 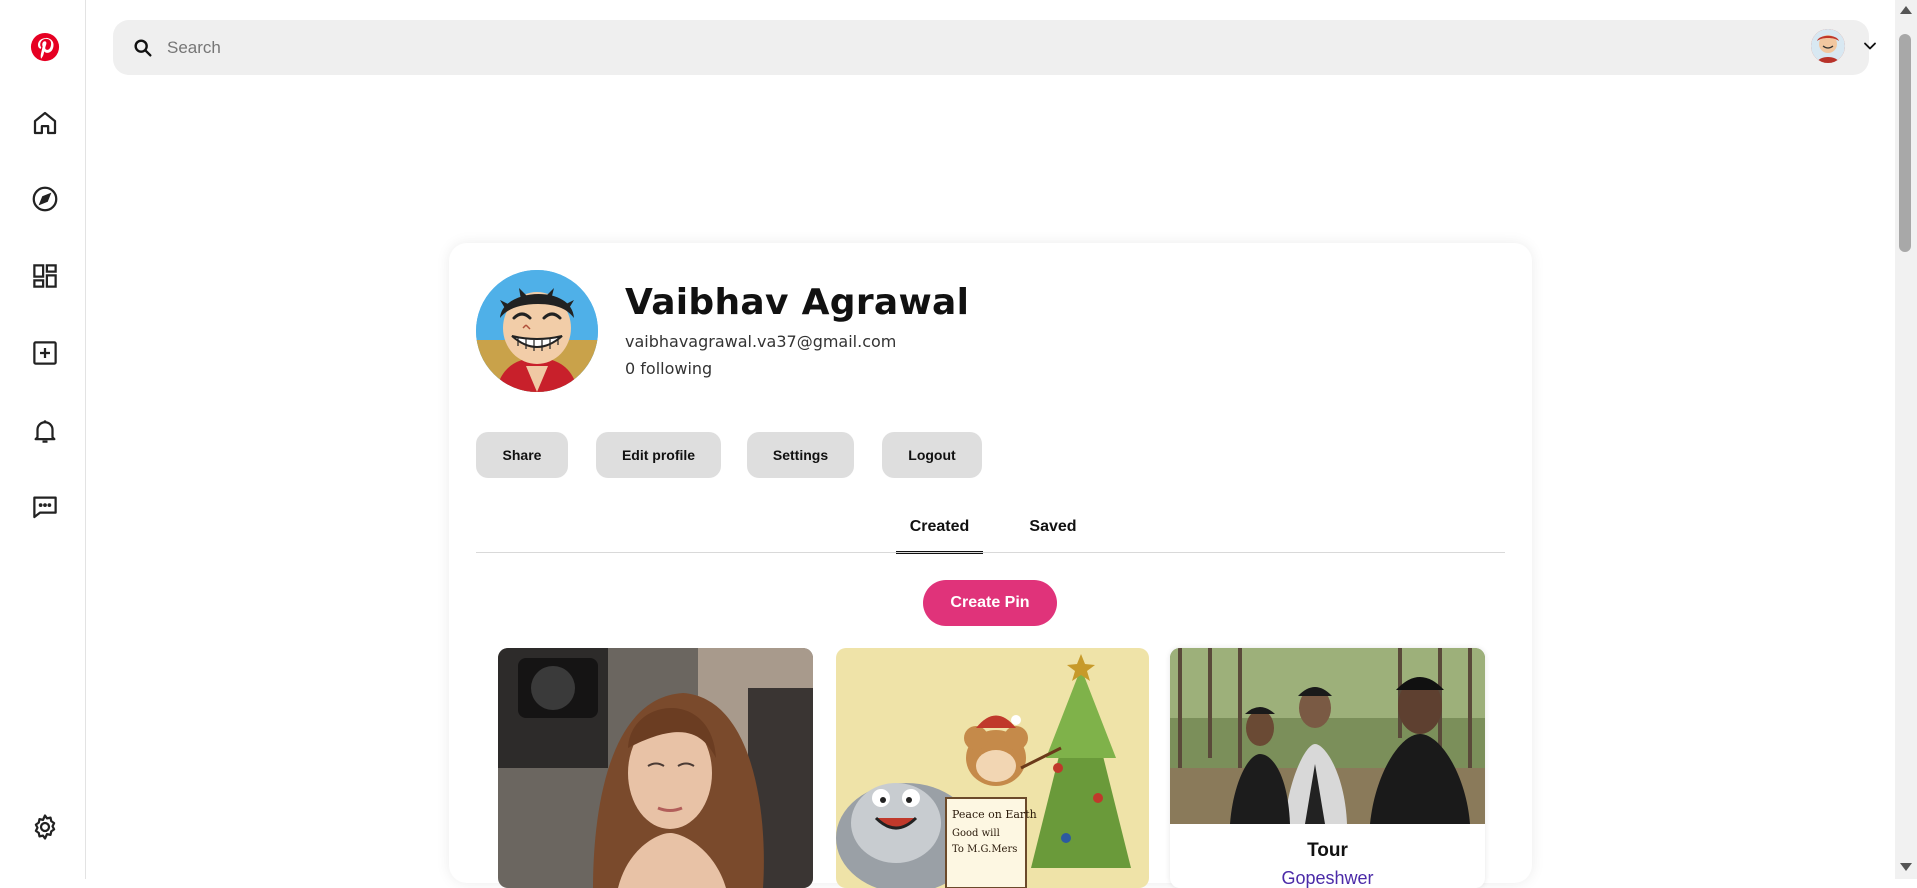 What do you see at coordinates (45, 431) in the screenshot?
I see `bell-icon` at bounding box center [45, 431].